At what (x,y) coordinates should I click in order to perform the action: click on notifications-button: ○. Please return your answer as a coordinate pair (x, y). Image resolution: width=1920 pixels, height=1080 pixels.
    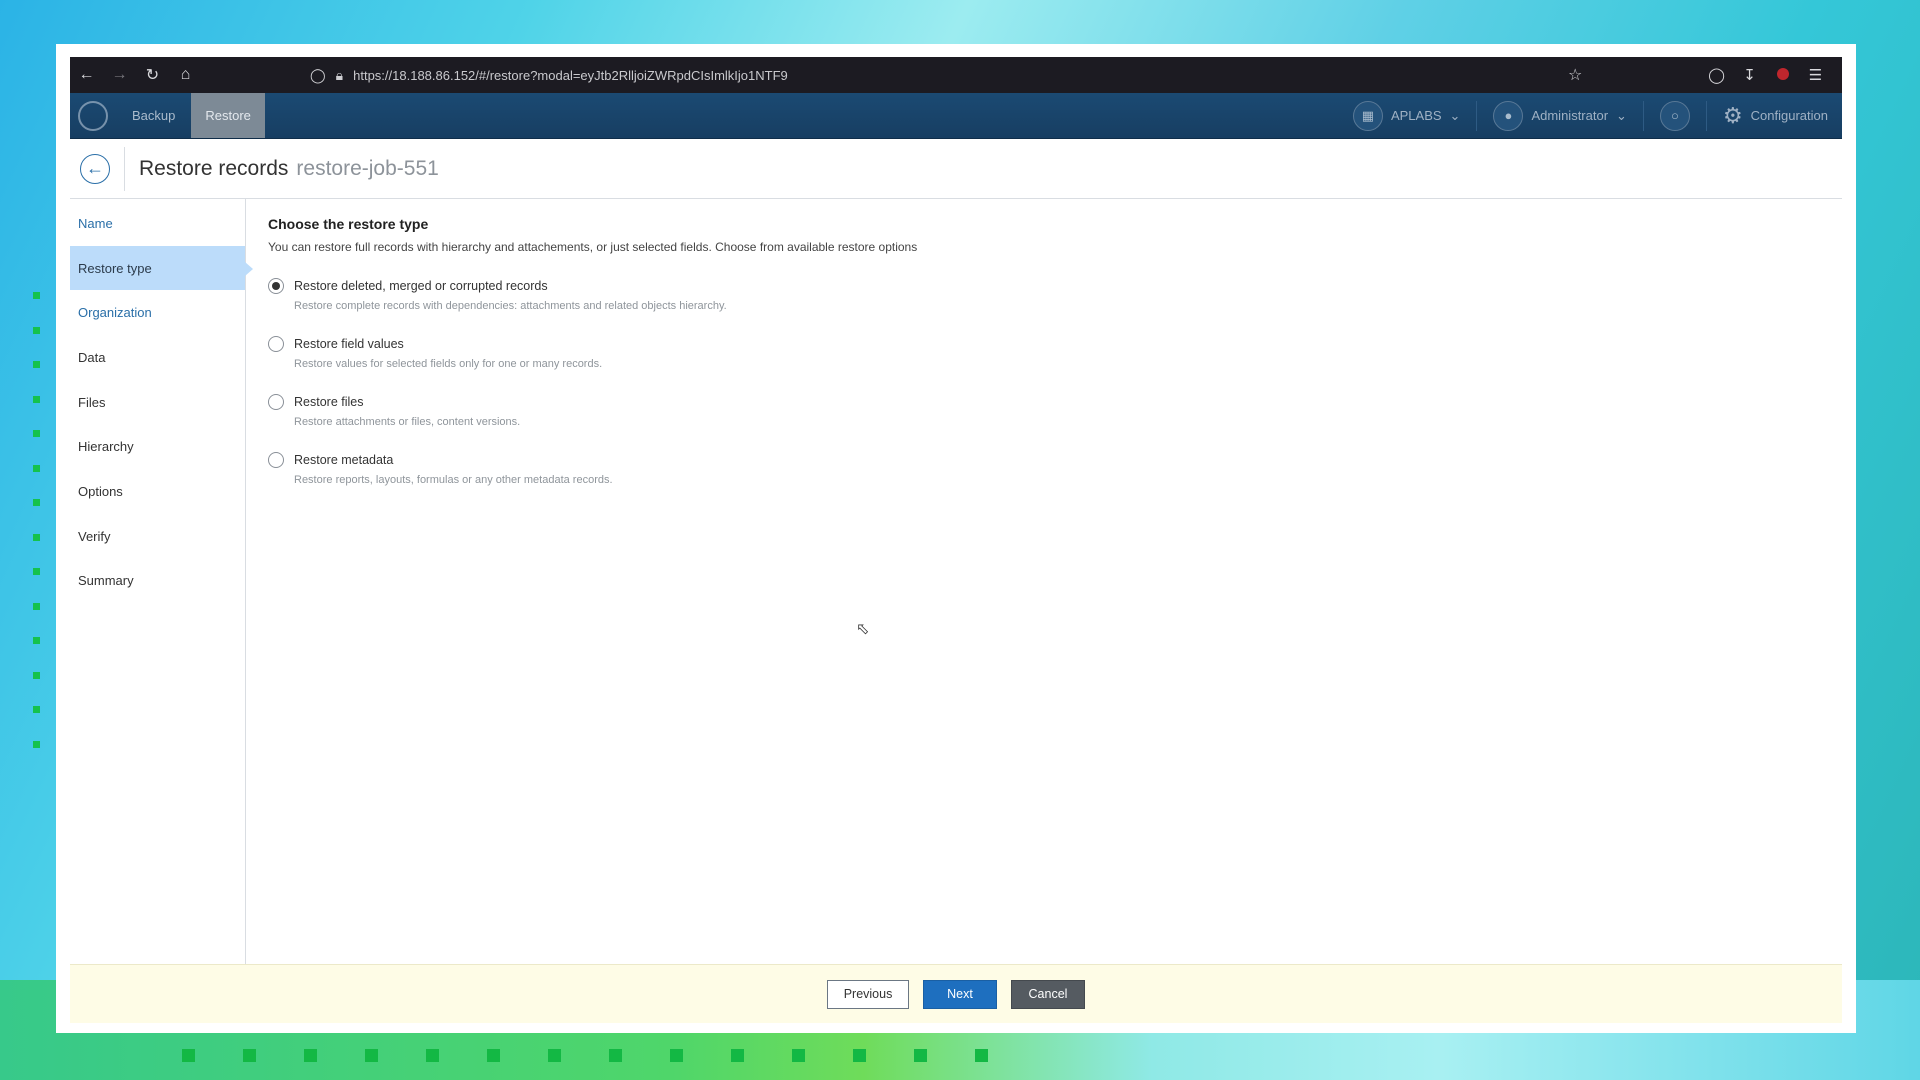
    Looking at the image, I should click on (1675, 115).